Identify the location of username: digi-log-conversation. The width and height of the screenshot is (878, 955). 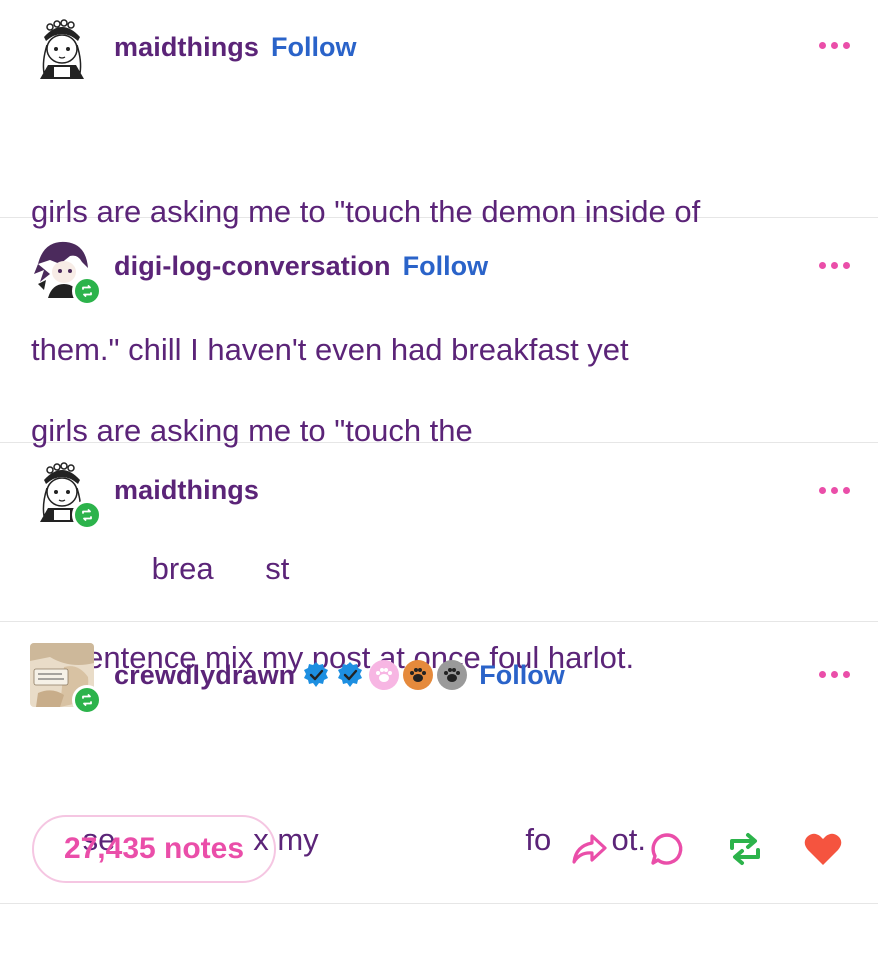
(252, 266).